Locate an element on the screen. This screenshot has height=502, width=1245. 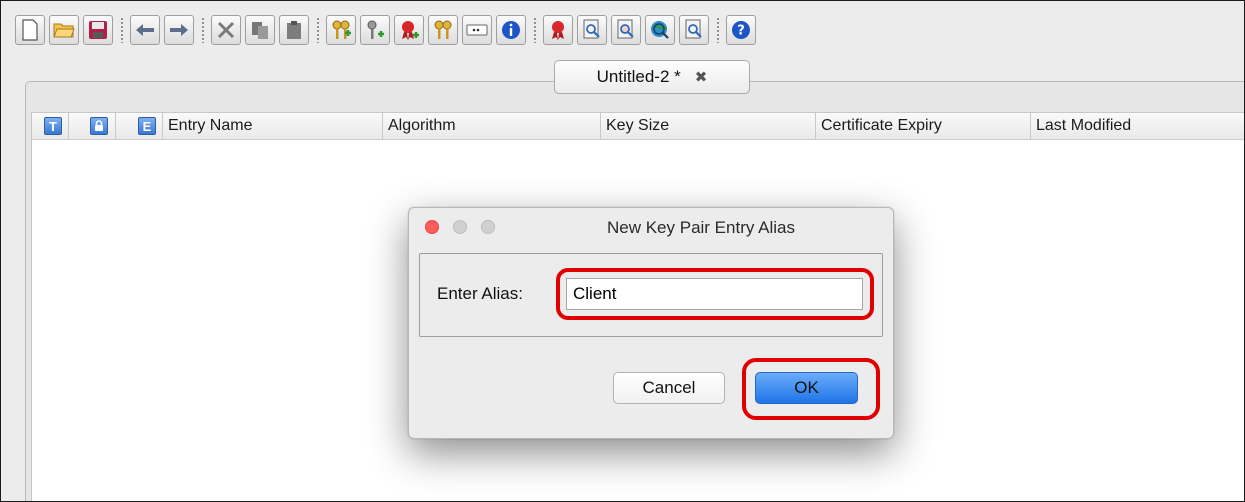
save-icon is located at coordinates (98, 30).